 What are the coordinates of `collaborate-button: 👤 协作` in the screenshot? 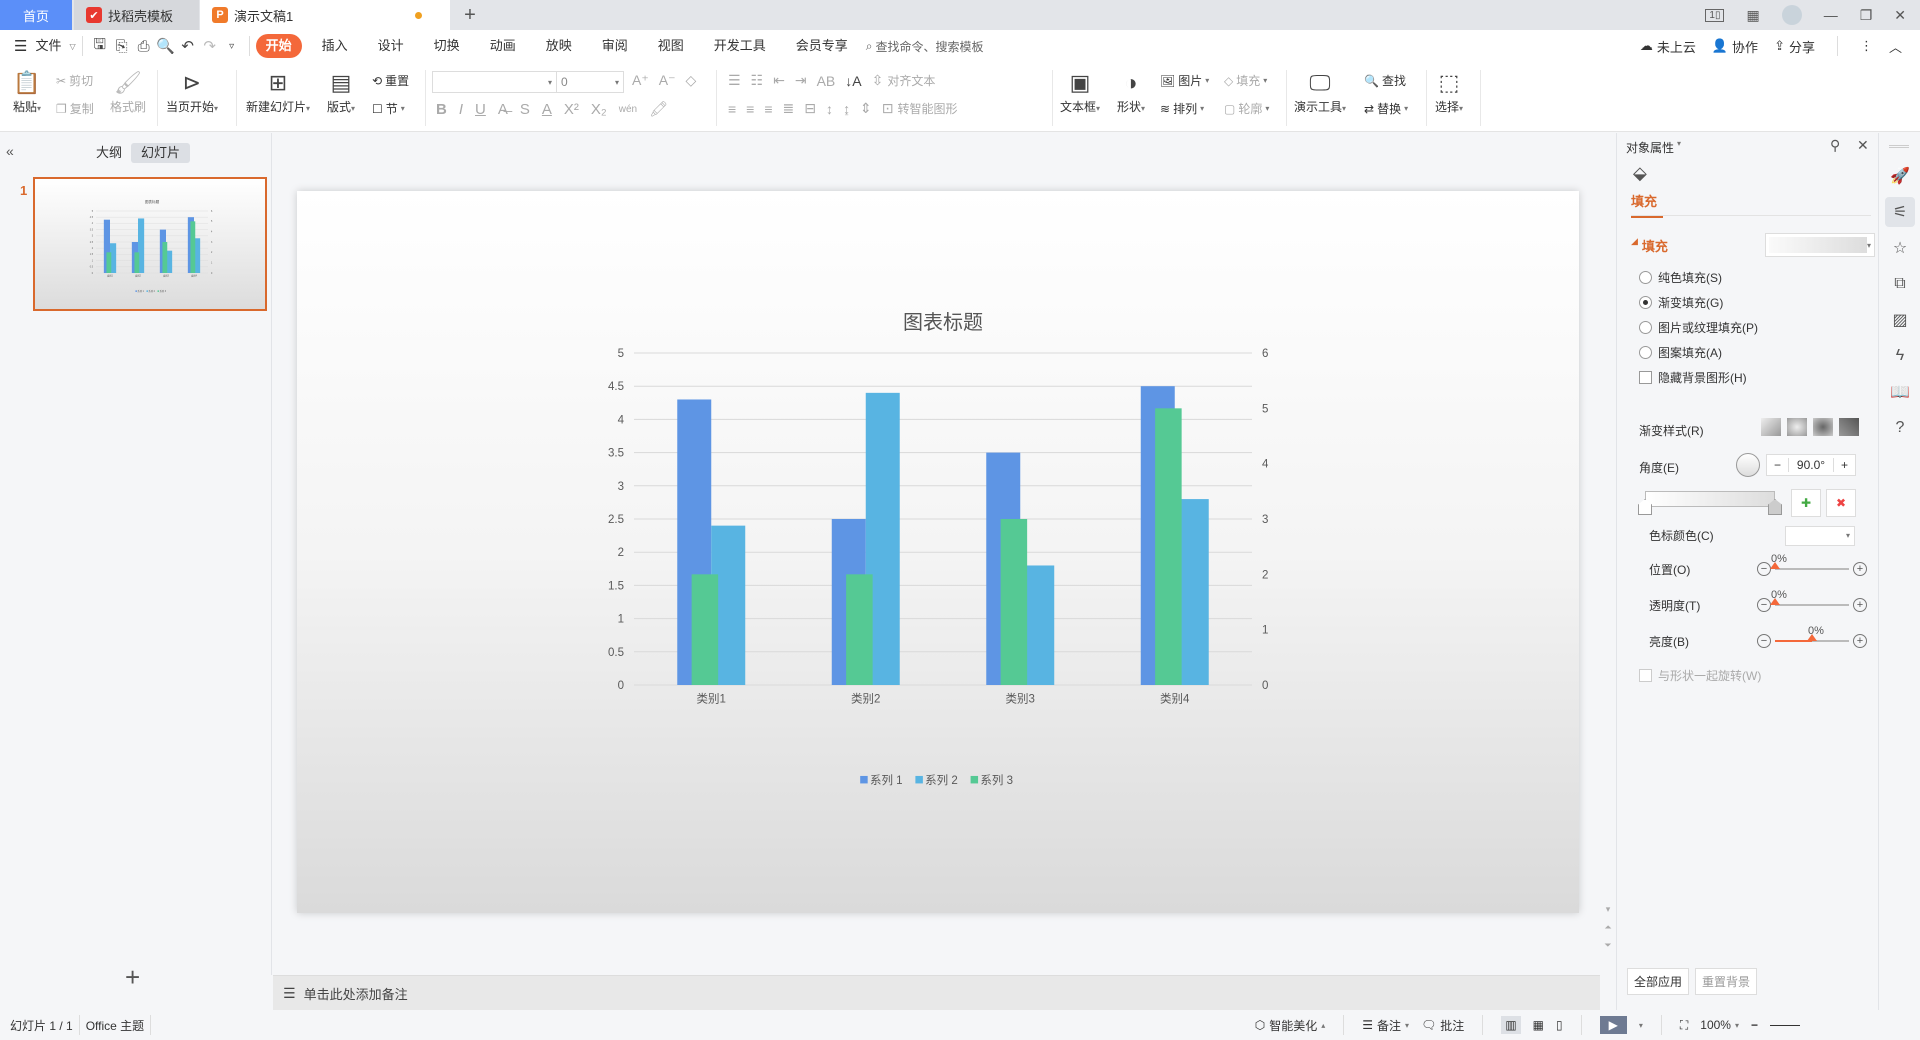 It's located at (1735, 46).